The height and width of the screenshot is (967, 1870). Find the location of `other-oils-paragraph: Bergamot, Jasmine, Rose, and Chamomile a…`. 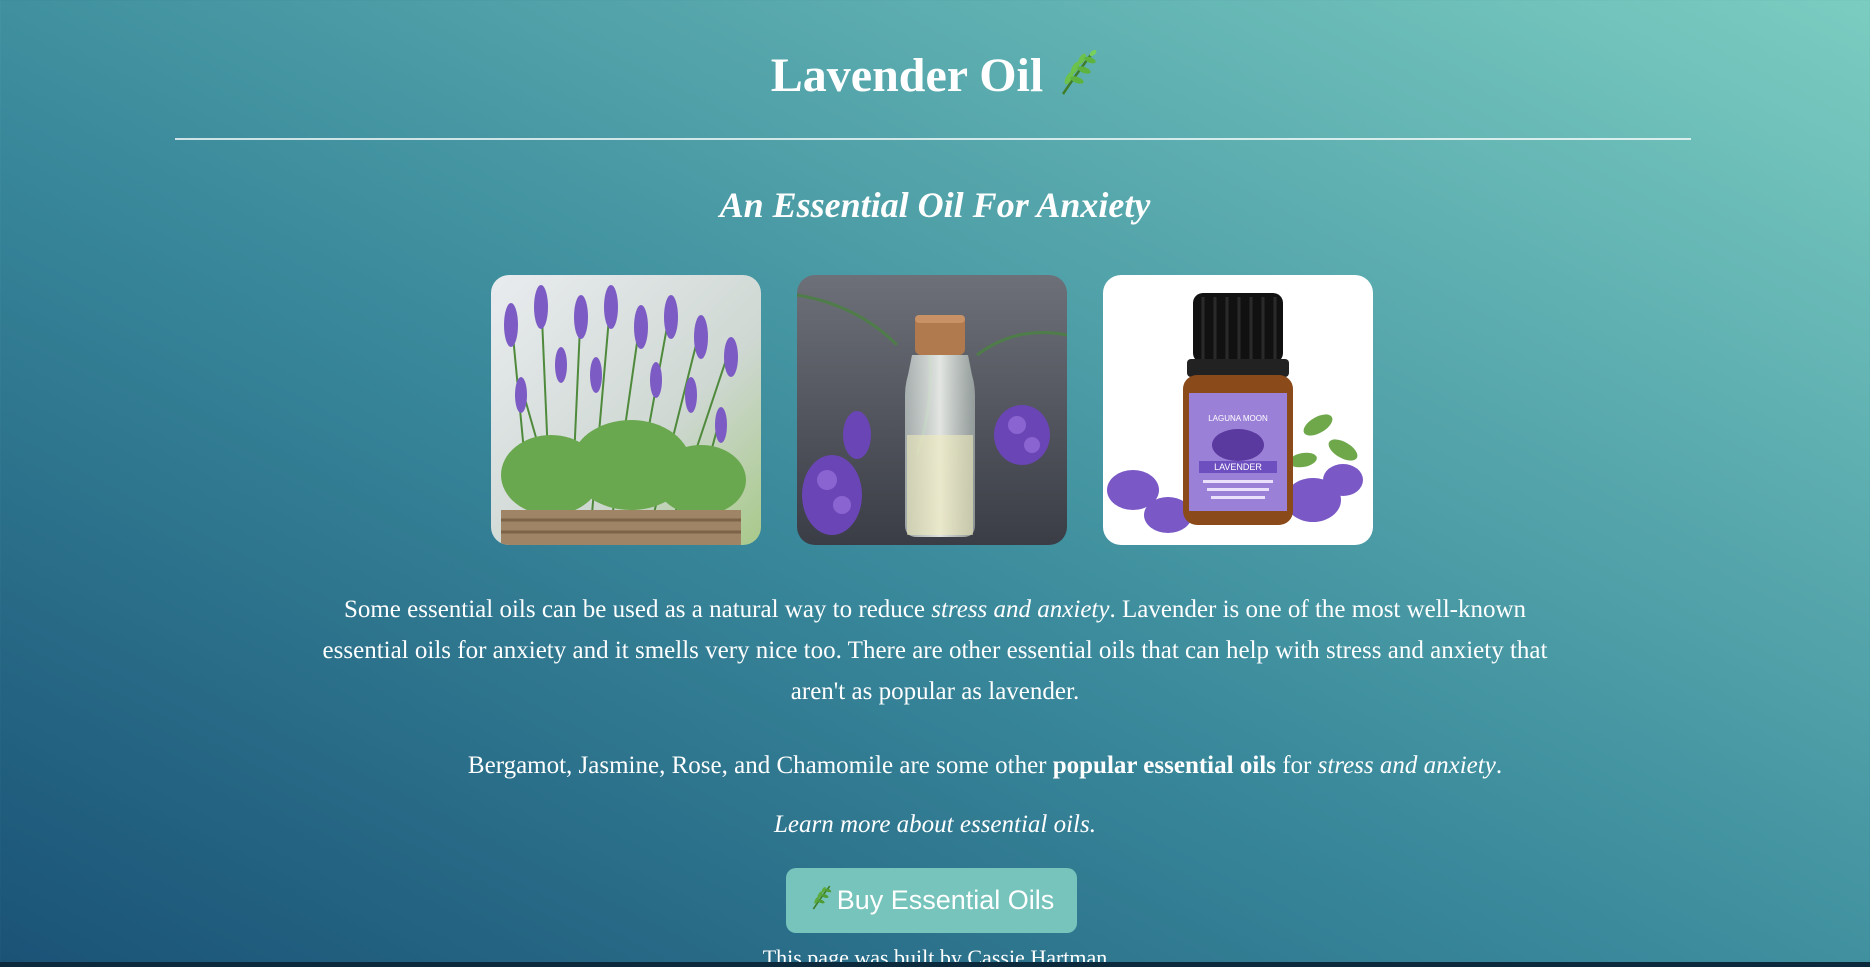

other-oils-paragraph: Bergamot, Jasmine, Rose, and Chamomile a… is located at coordinates (985, 765).